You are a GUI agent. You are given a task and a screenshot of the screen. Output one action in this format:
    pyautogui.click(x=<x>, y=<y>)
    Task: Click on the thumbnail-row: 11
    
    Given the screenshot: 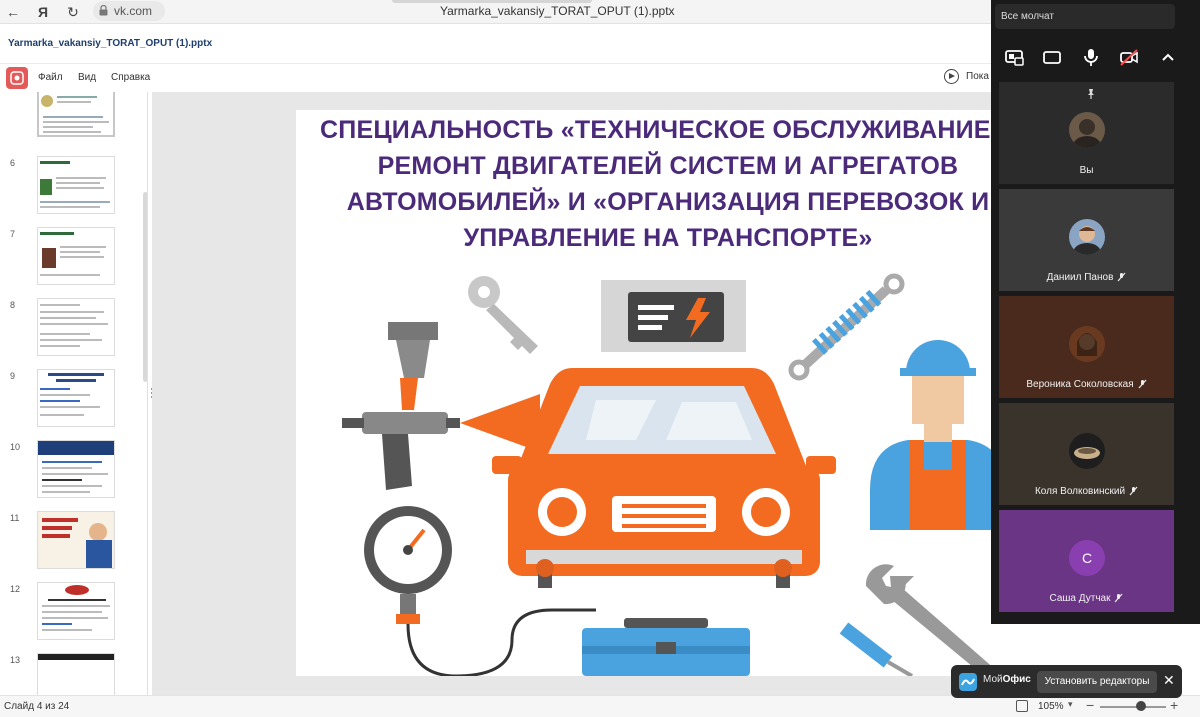 What is the action you would take?
    pyautogui.click(x=73, y=544)
    